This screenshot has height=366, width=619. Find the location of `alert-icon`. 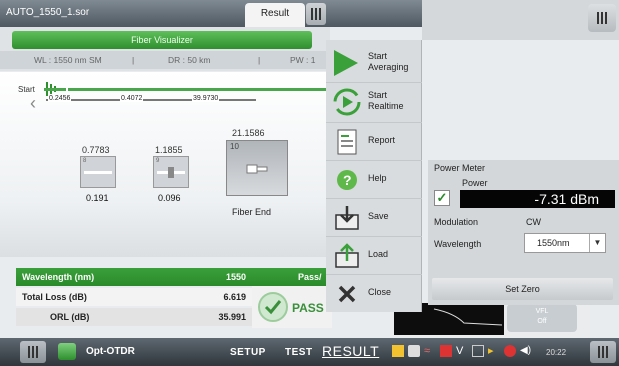

alert-icon is located at coordinates (446, 351).